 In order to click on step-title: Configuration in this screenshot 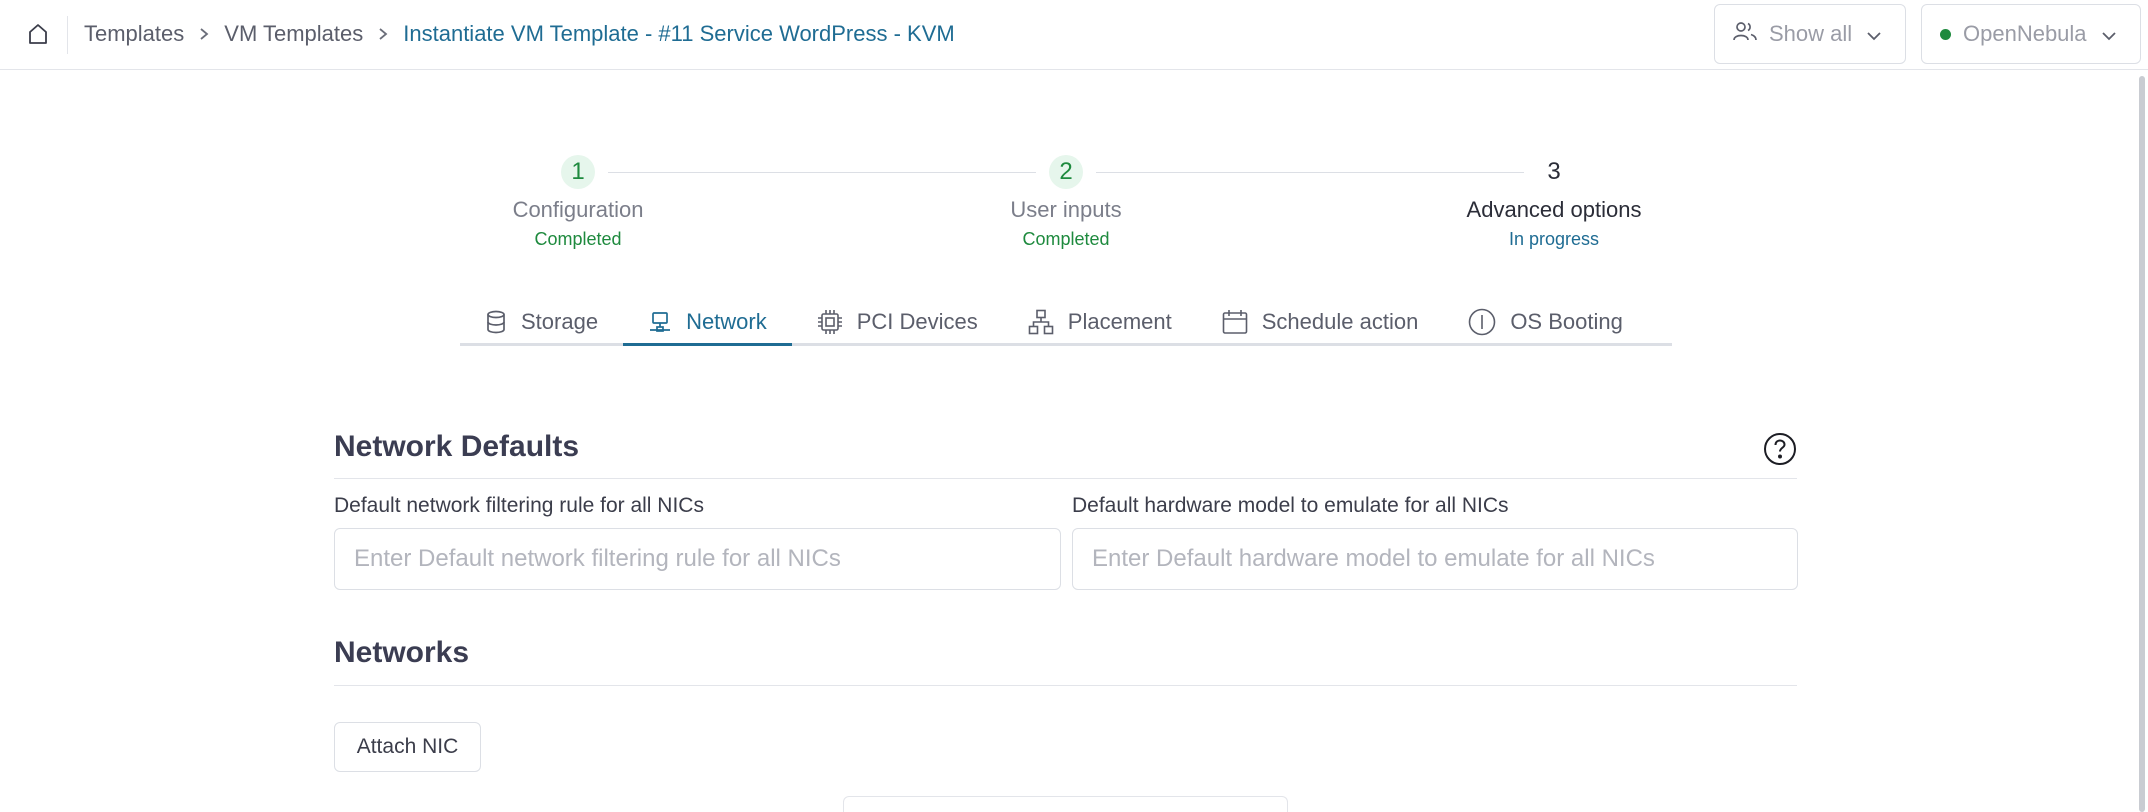, I will do `click(578, 209)`.